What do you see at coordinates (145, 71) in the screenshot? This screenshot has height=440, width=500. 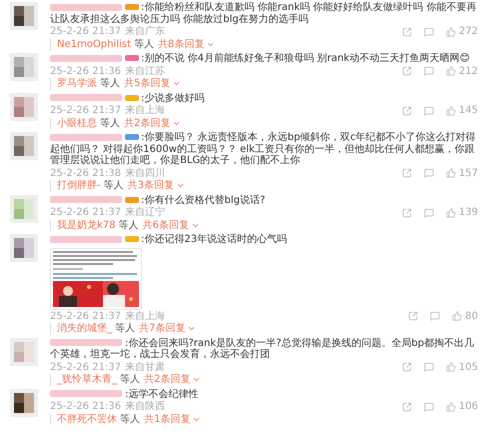 I see `comment-location: 来自江苏` at bounding box center [145, 71].